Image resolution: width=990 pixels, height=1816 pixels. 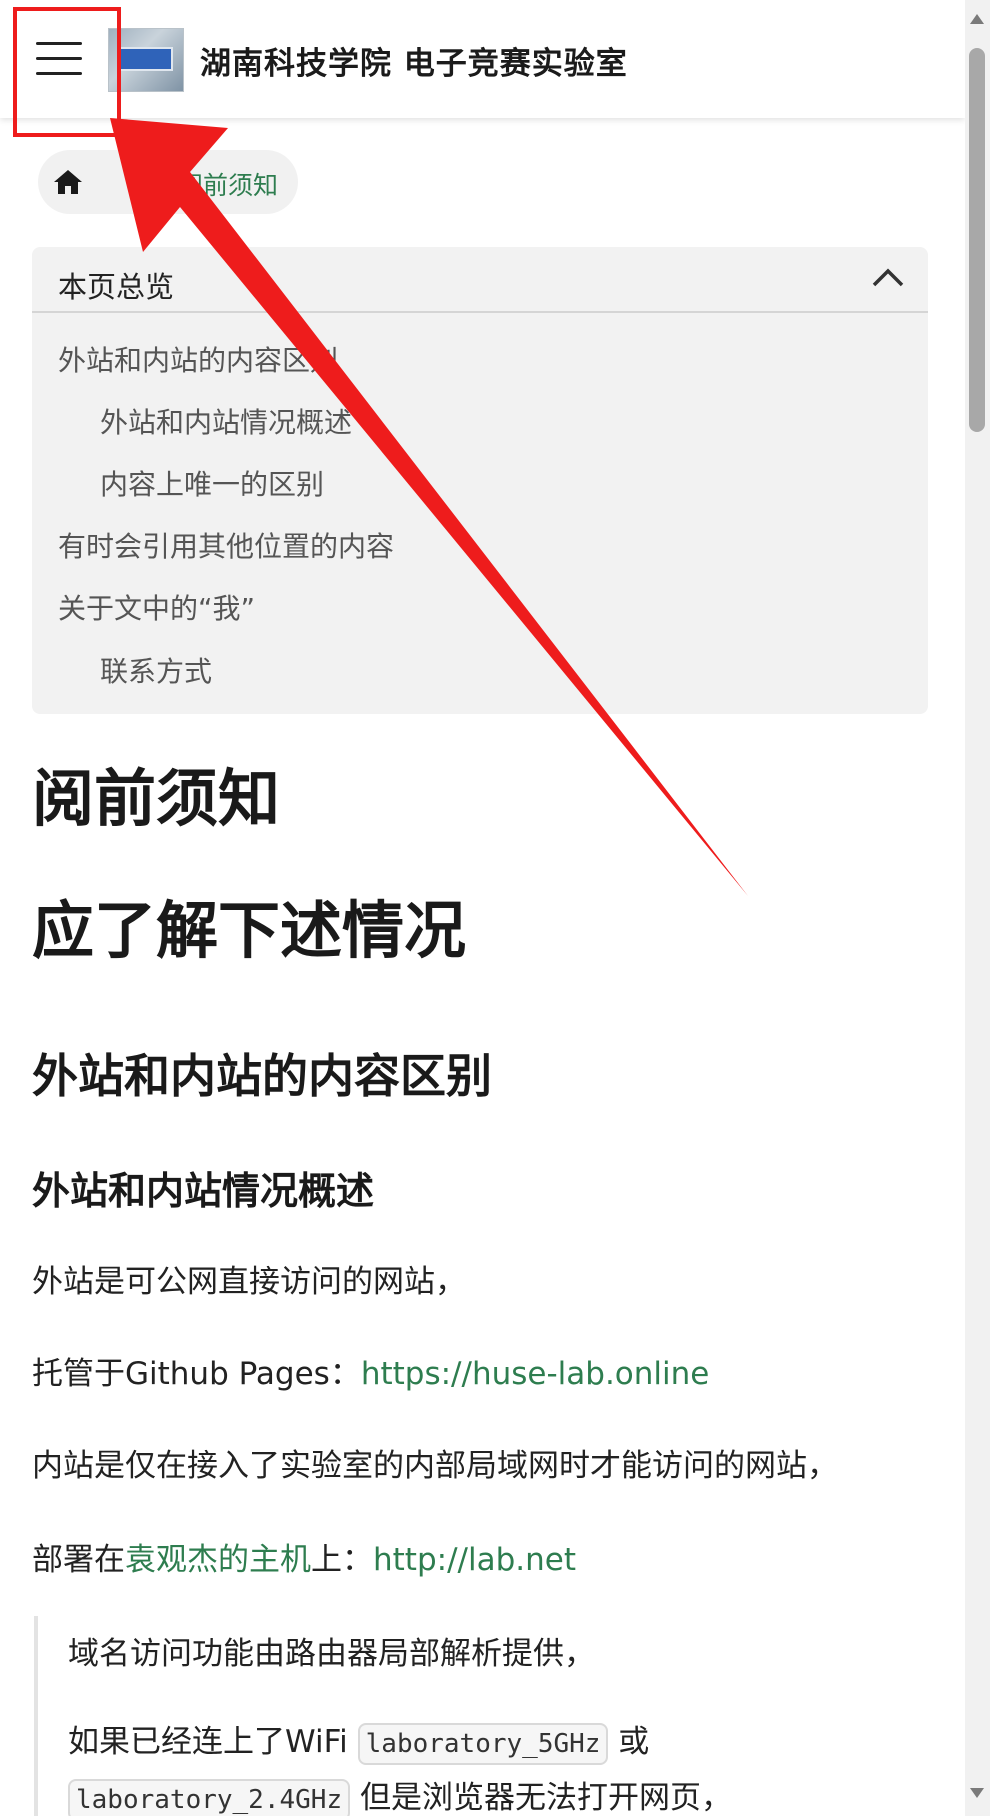 What do you see at coordinates (480, 280) in the screenshot?
I see `toc-header: 本页总览` at bounding box center [480, 280].